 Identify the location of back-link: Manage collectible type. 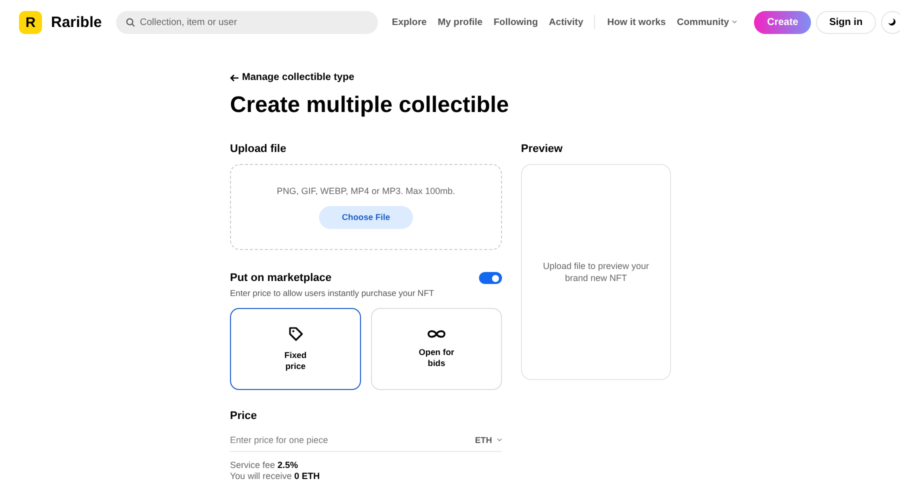
(292, 77).